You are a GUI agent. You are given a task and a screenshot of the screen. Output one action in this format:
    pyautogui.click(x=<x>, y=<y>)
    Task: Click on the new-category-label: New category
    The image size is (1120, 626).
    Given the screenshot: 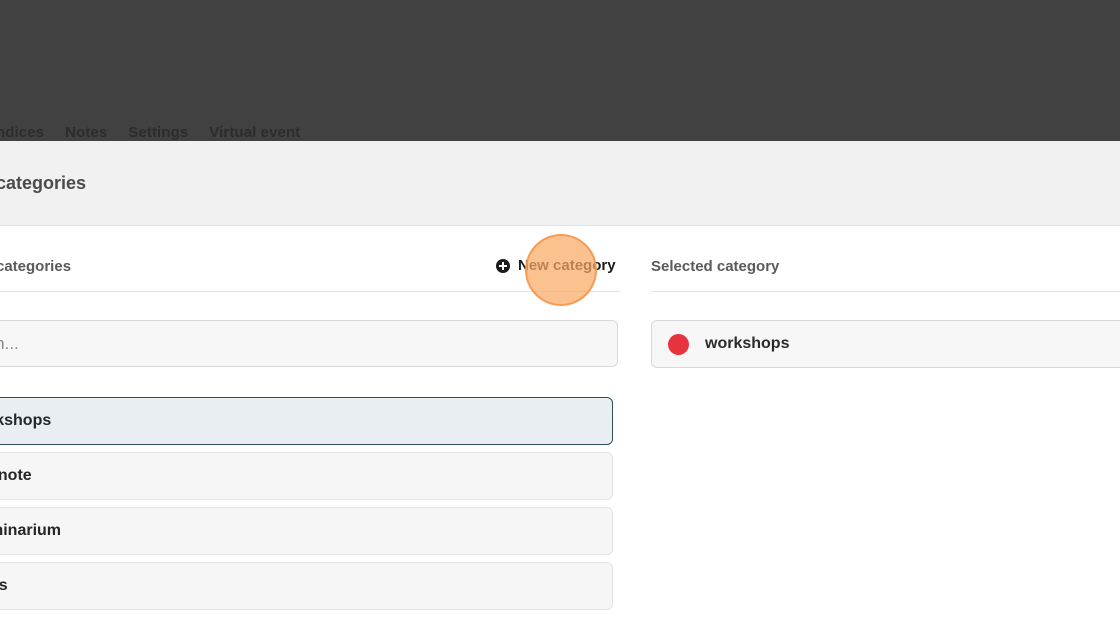 What is the action you would take?
    pyautogui.click(x=567, y=265)
    